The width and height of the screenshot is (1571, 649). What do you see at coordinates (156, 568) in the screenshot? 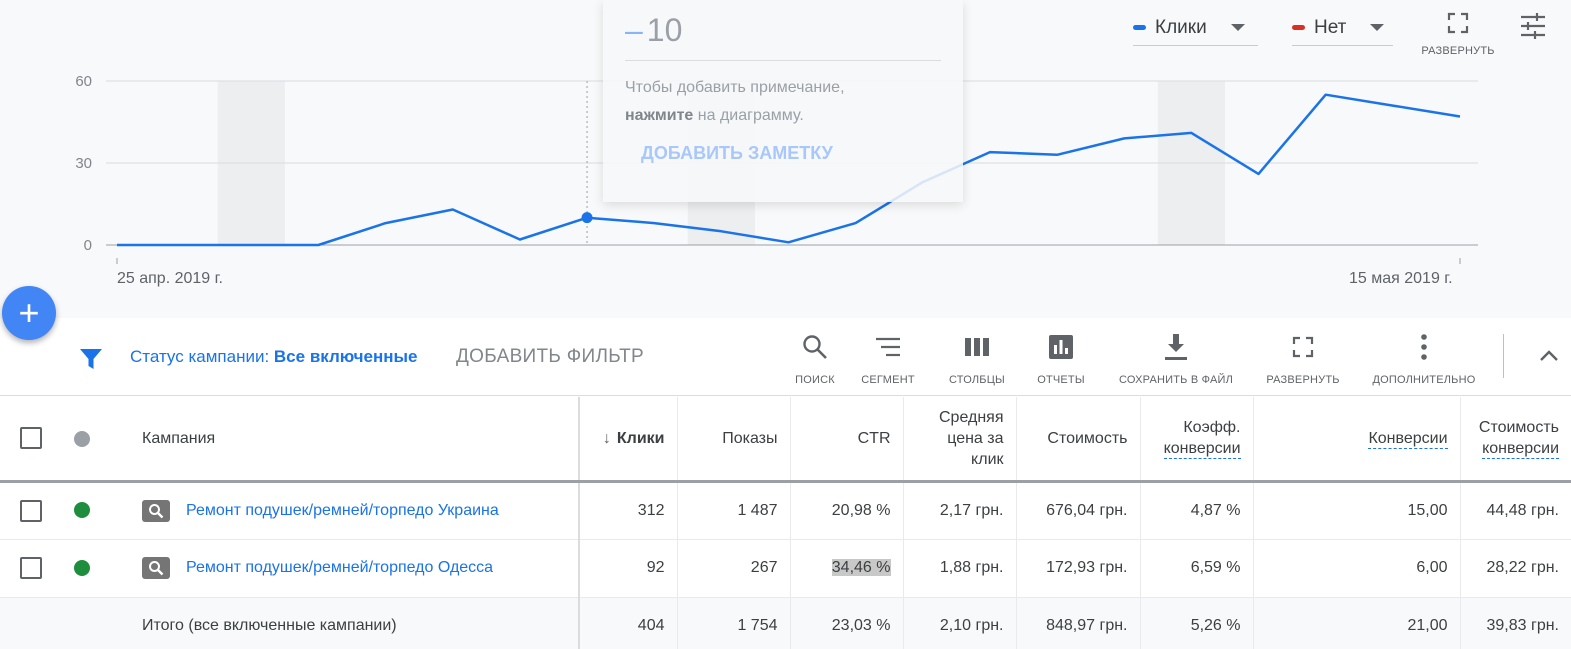
I see `search-campaign-icon` at bounding box center [156, 568].